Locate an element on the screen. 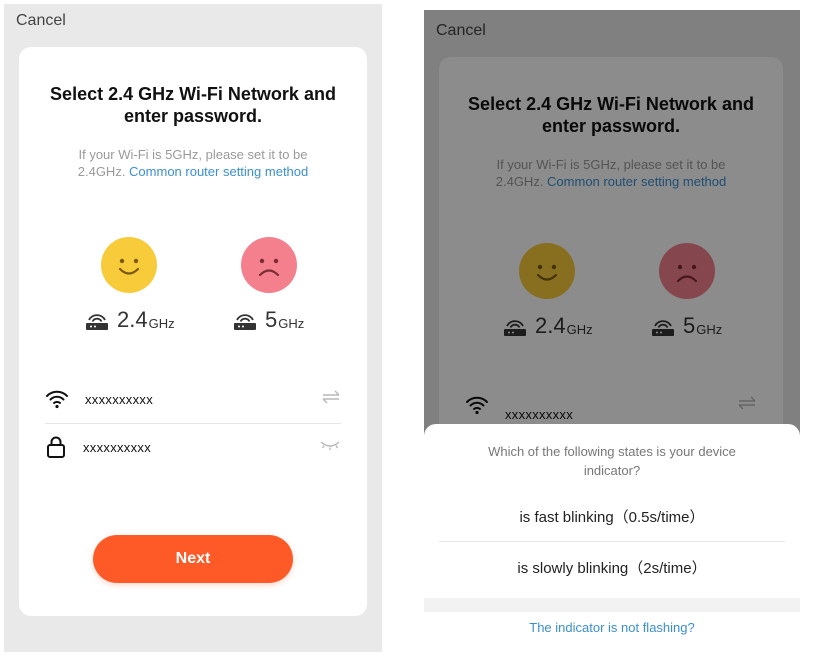 The height and width of the screenshot is (656, 814). title-line-1: Select 2.4 GHz Wi-Fi Network and is located at coordinates (193, 94).